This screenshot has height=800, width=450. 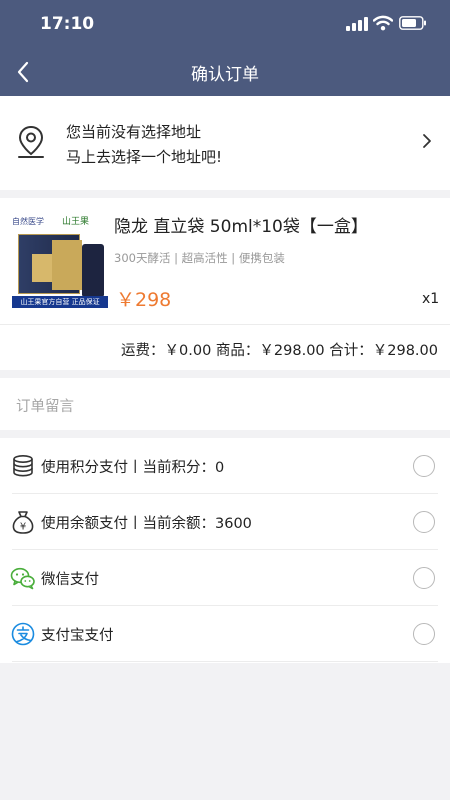 I want to click on top-bar: 17:10 确认订单, so click(x=225, y=48).